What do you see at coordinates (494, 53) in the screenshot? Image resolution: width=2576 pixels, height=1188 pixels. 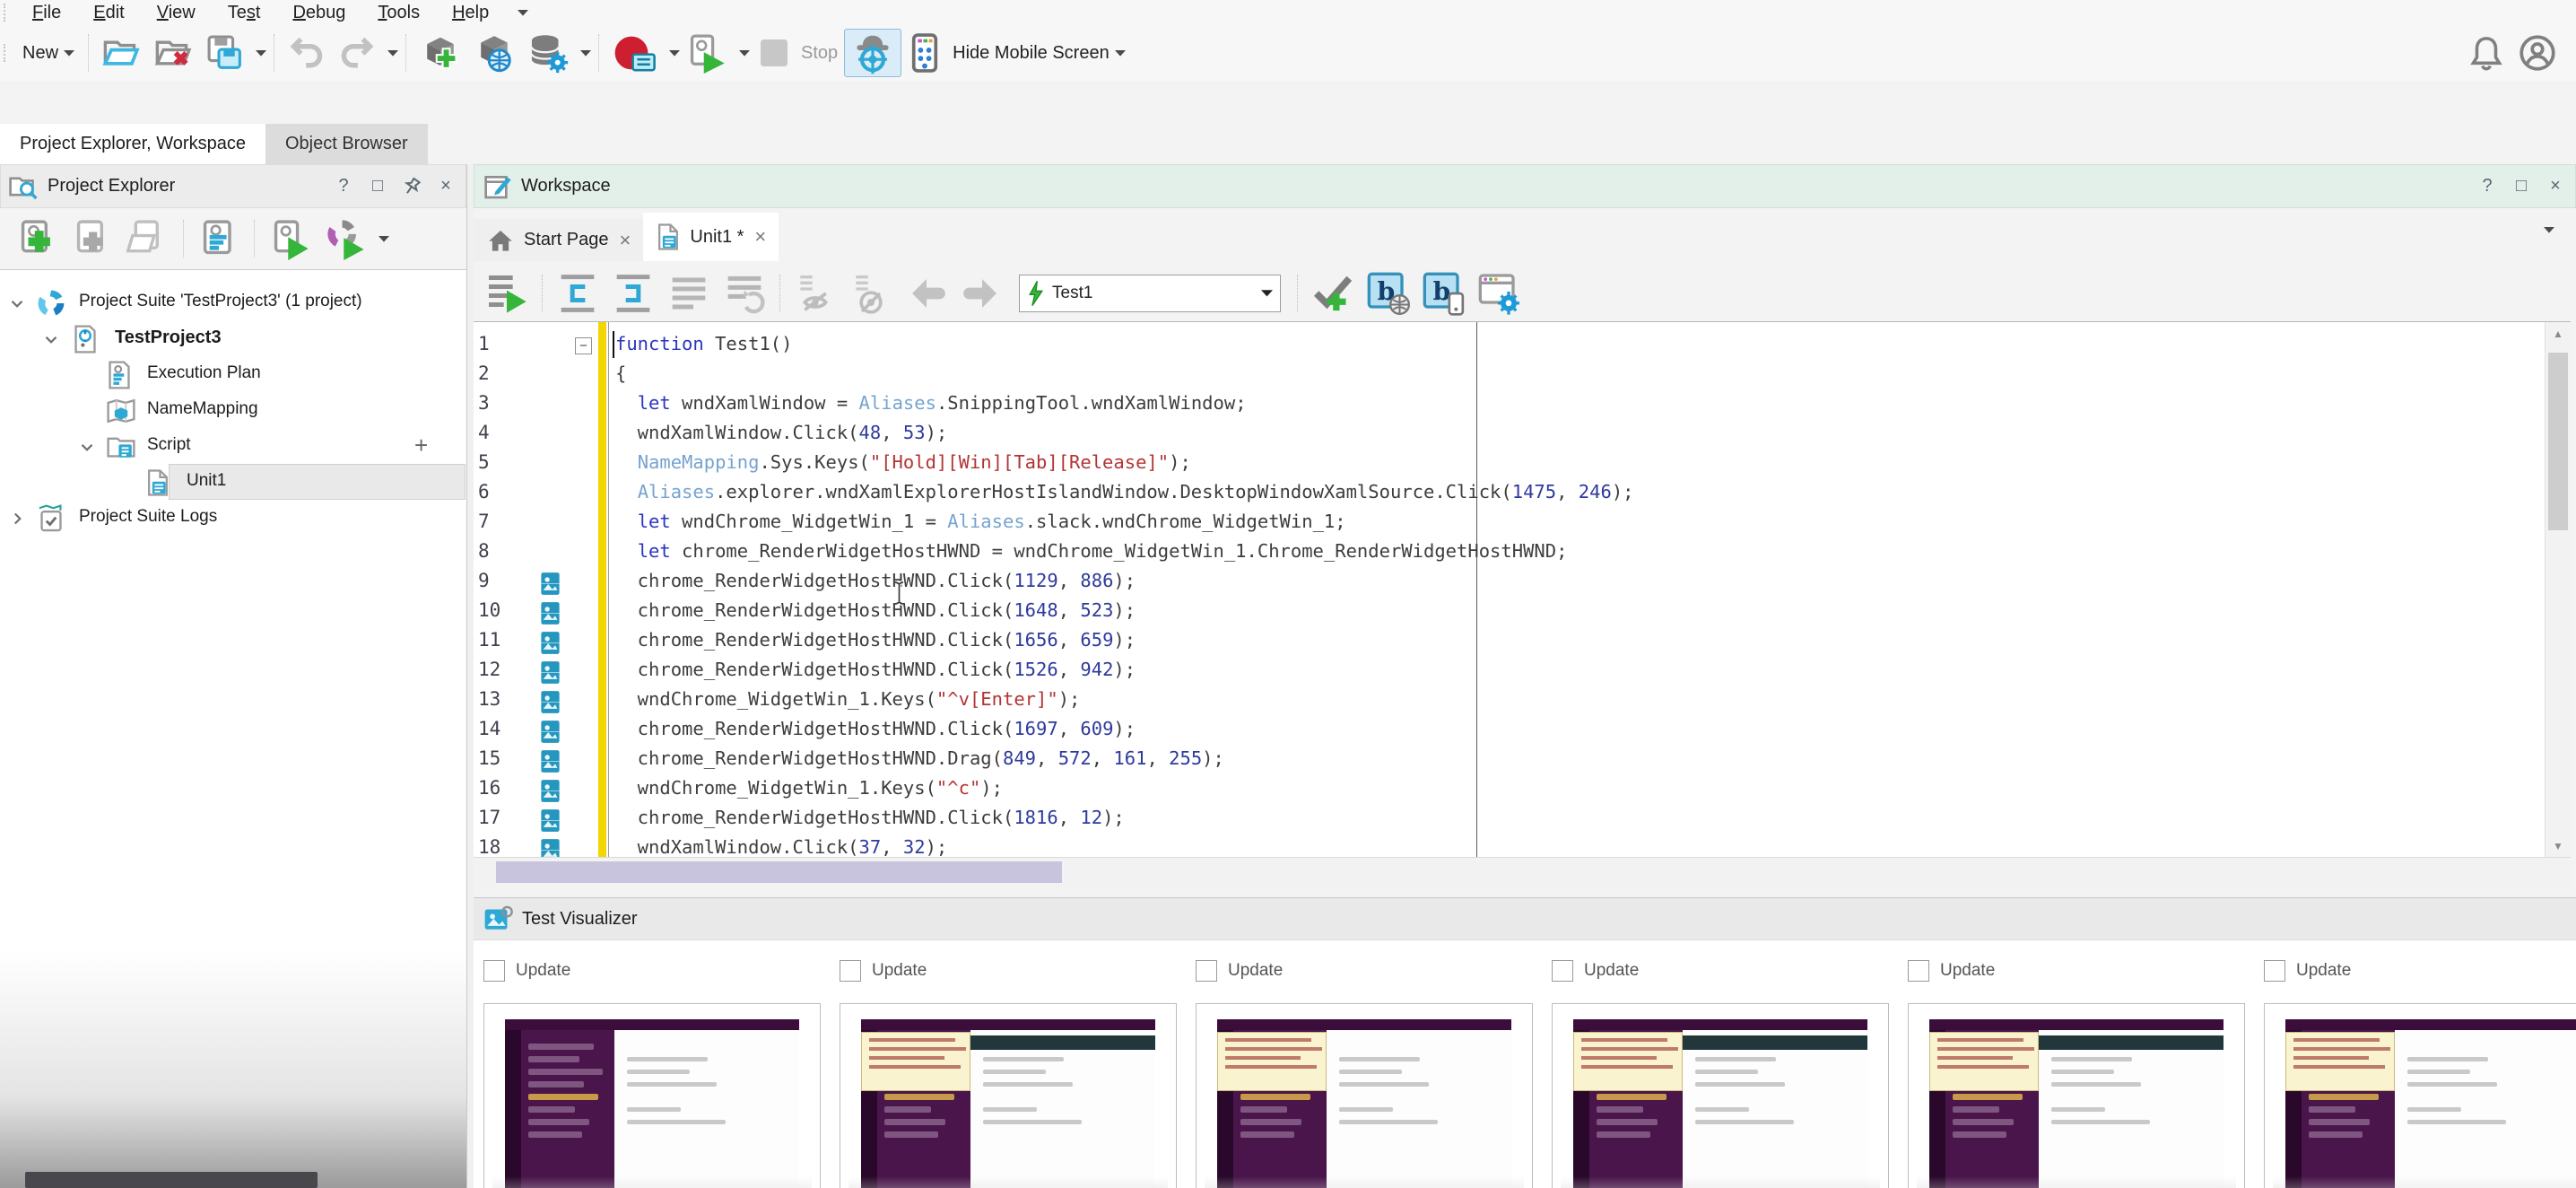 I see `map-object-button` at bounding box center [494, 53].